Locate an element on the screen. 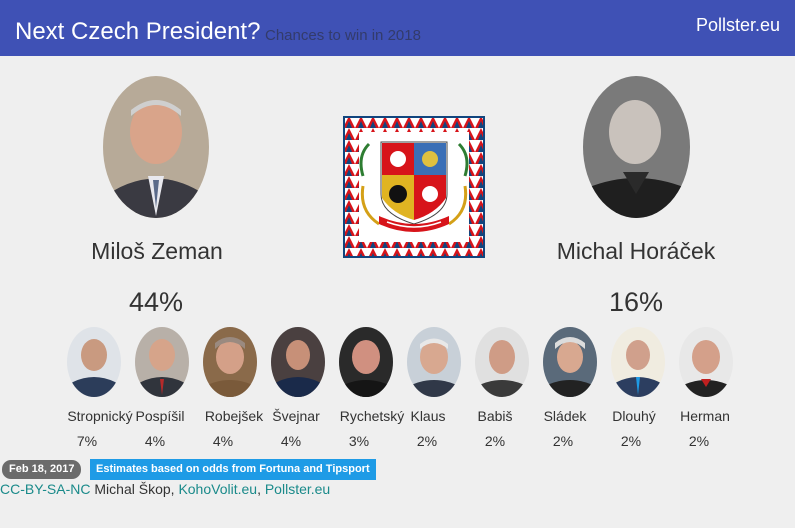  candidate-percent-4: 4% is located at coordinates (291, 441).